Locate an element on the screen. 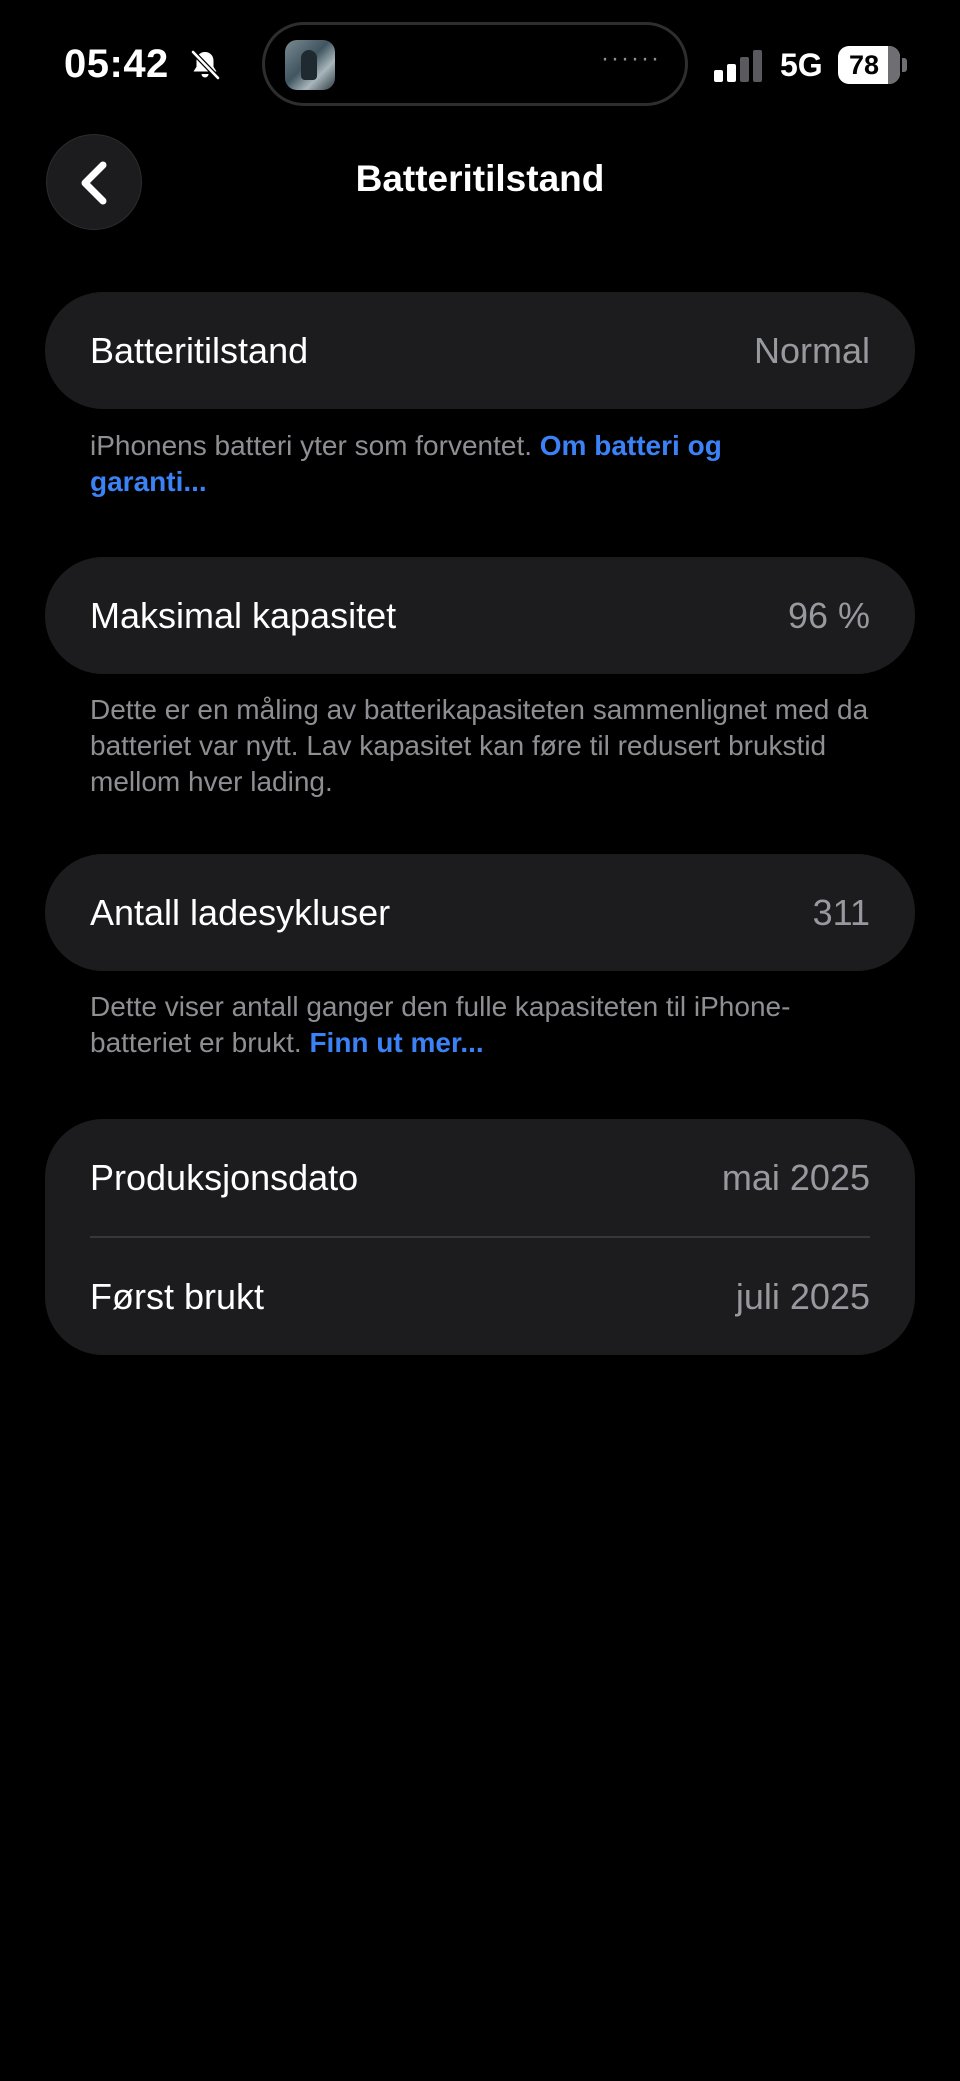 The height and width of the screenshot is (2081, 960). waveform-icon: ······ is located at coordinates (631, 58).